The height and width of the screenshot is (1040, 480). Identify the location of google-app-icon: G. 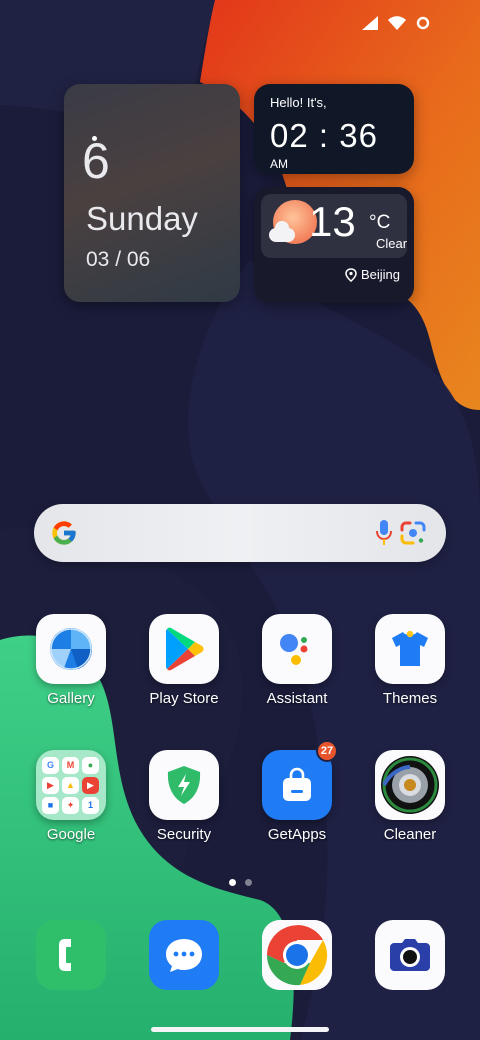
(50, 765).